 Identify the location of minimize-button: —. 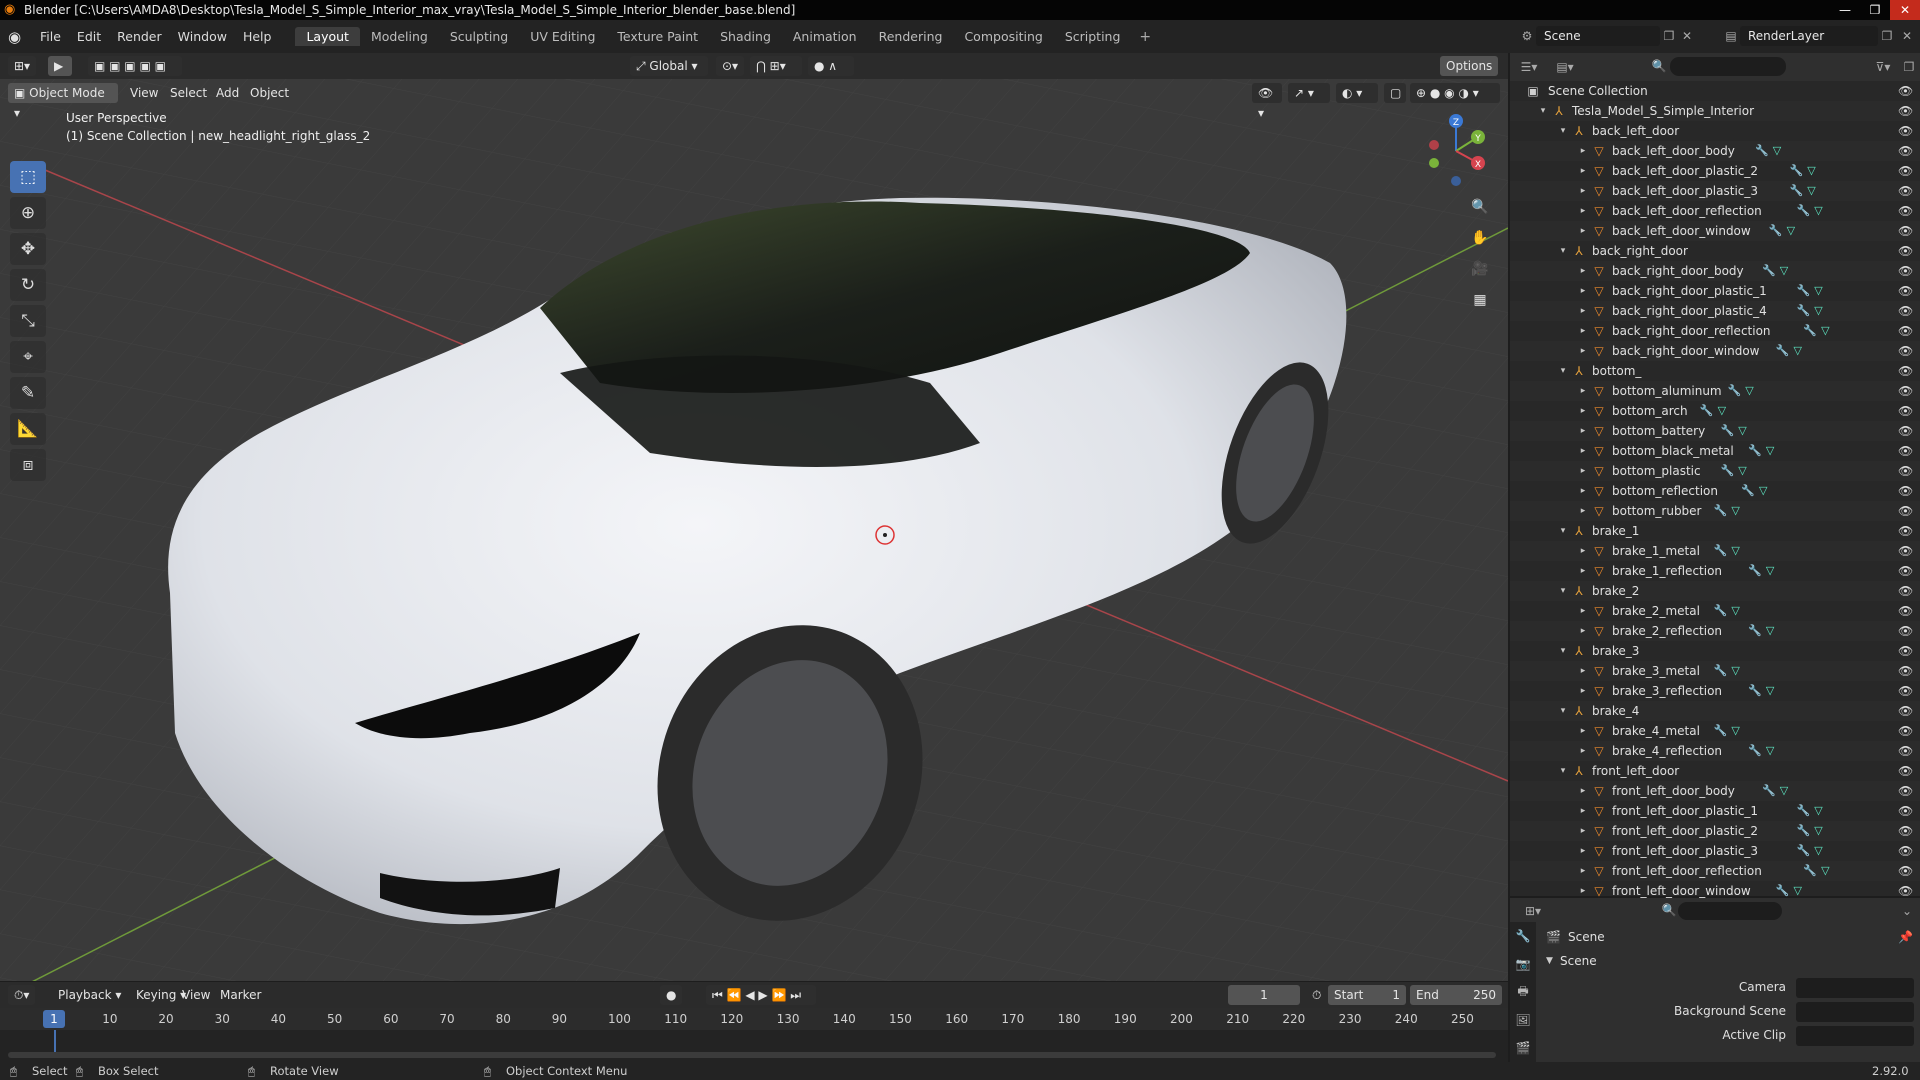
(1845, 10).